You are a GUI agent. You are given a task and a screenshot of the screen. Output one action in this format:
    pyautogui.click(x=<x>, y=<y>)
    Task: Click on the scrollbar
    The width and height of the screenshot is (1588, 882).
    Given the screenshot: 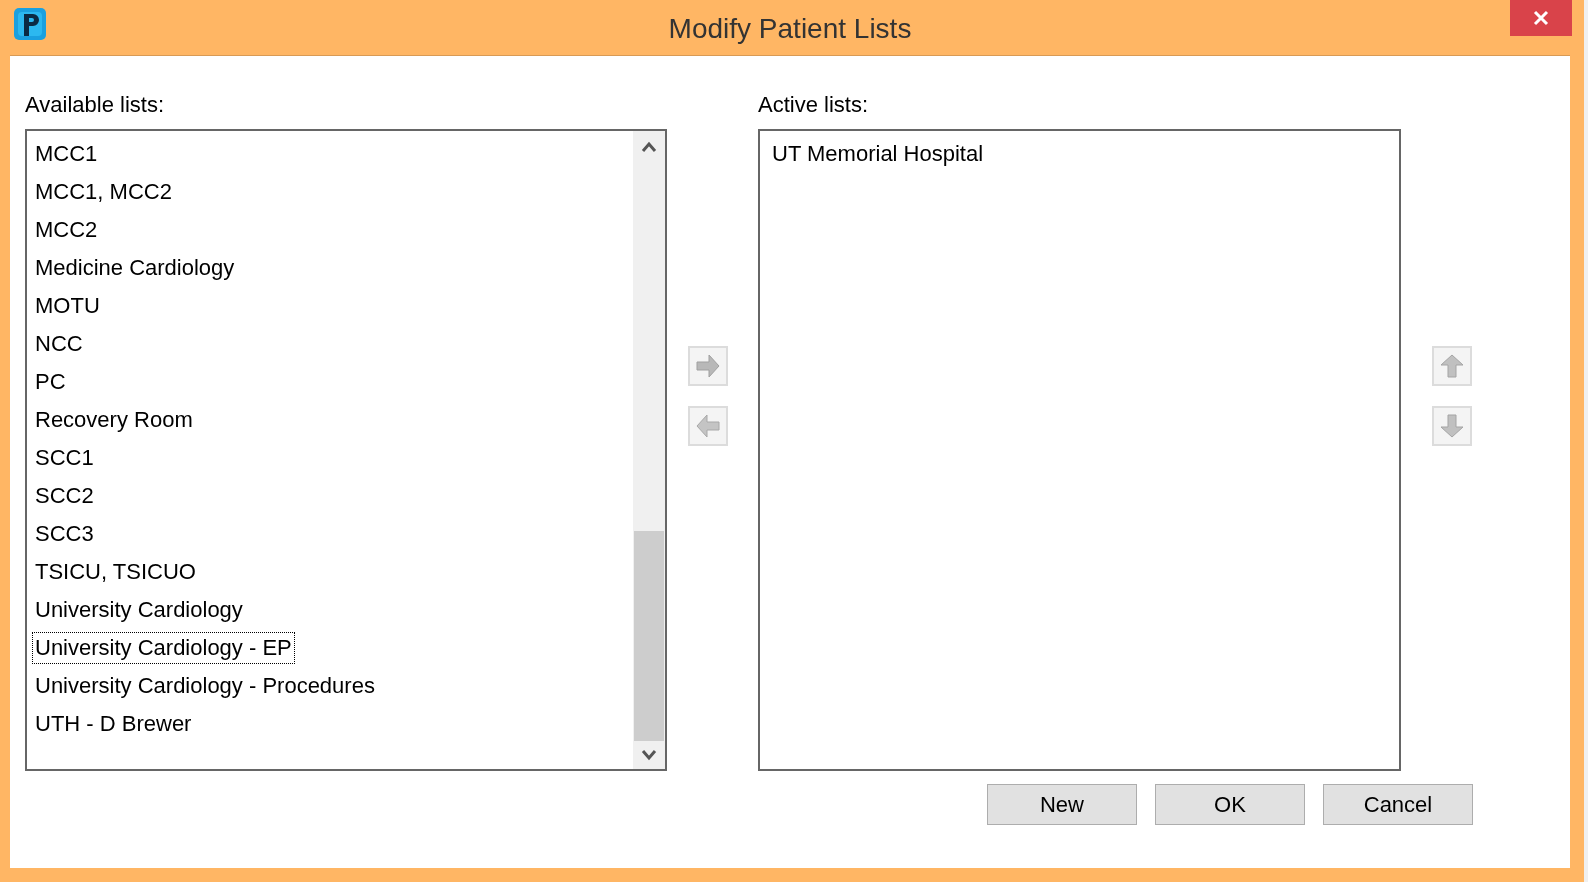 What is the action you would take?
    pyautogui.click(x=649, y=450)
    